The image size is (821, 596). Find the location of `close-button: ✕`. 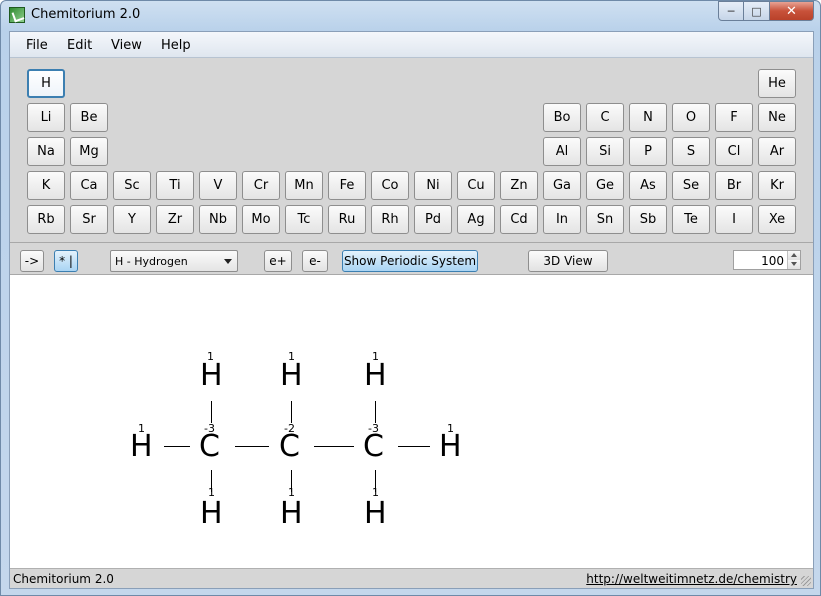

close-button: ✕ is located at coordinates (792, 11).